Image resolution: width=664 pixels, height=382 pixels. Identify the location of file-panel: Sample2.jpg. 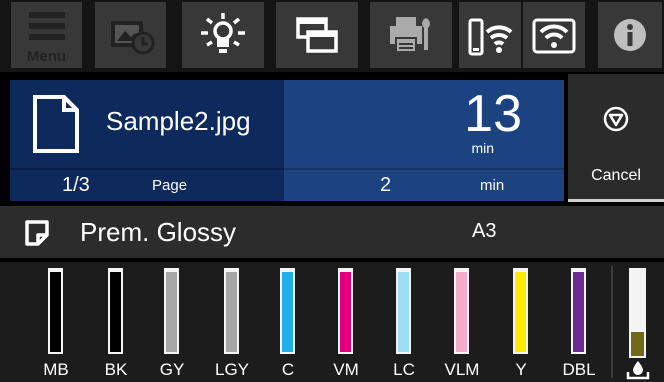
(147, 124).